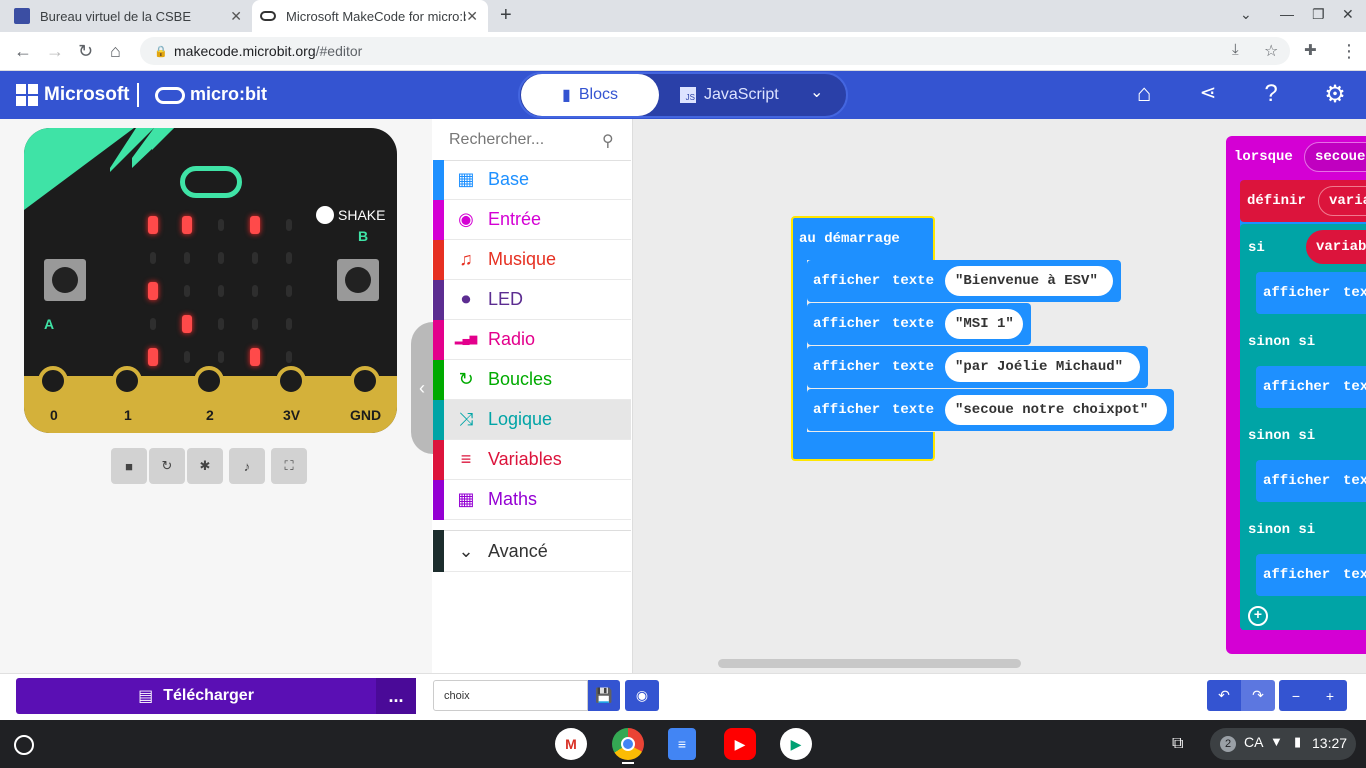 This screenshot has height=768, width=1366. What do you see at coordinates (642, 695) in the screenshot?
I see `github-icon: ◉` at bounding box center [642, 695].